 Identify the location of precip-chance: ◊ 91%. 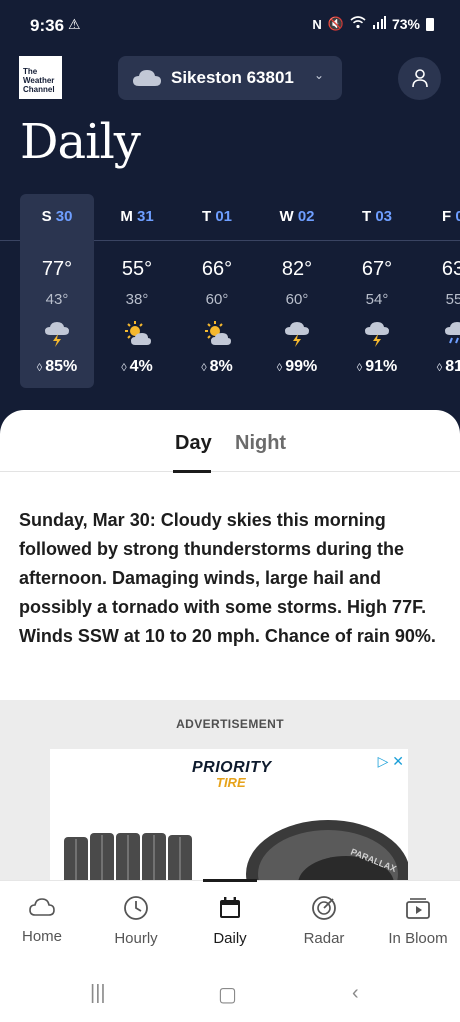
(377, 366).